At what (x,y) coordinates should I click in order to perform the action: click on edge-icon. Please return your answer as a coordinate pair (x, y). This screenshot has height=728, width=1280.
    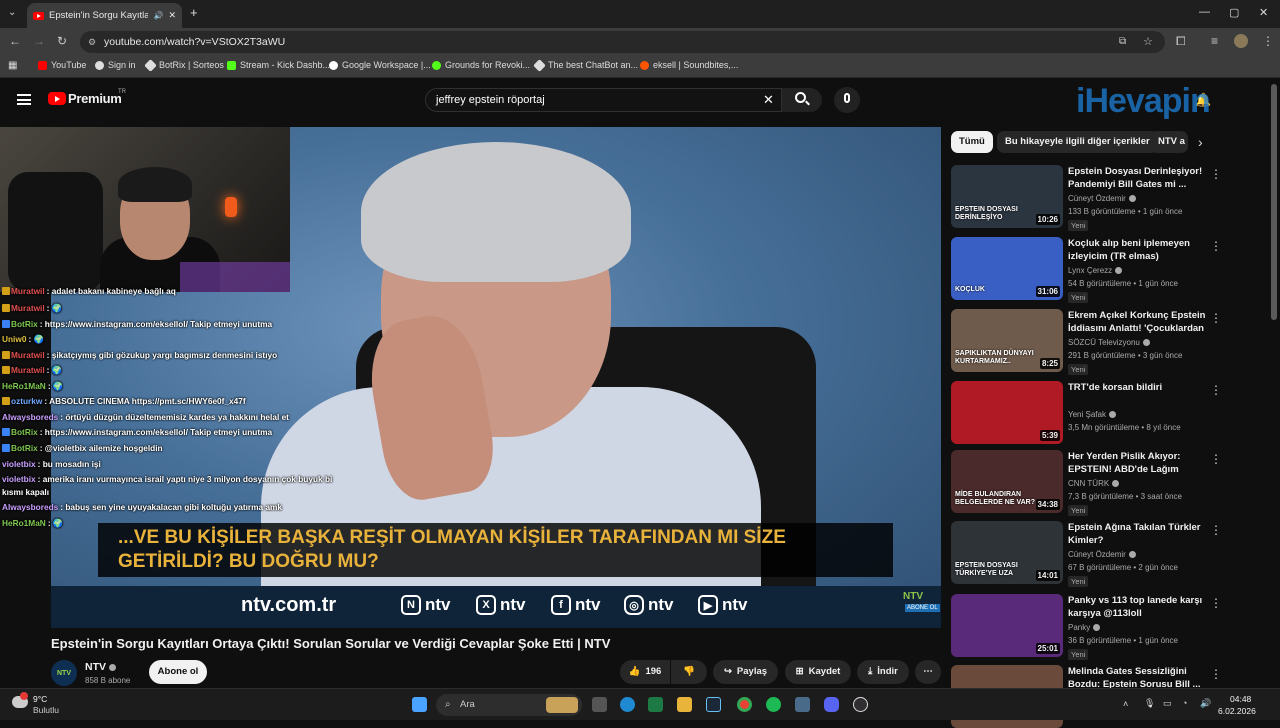
    Looking at the image, I should click on (627, 704).